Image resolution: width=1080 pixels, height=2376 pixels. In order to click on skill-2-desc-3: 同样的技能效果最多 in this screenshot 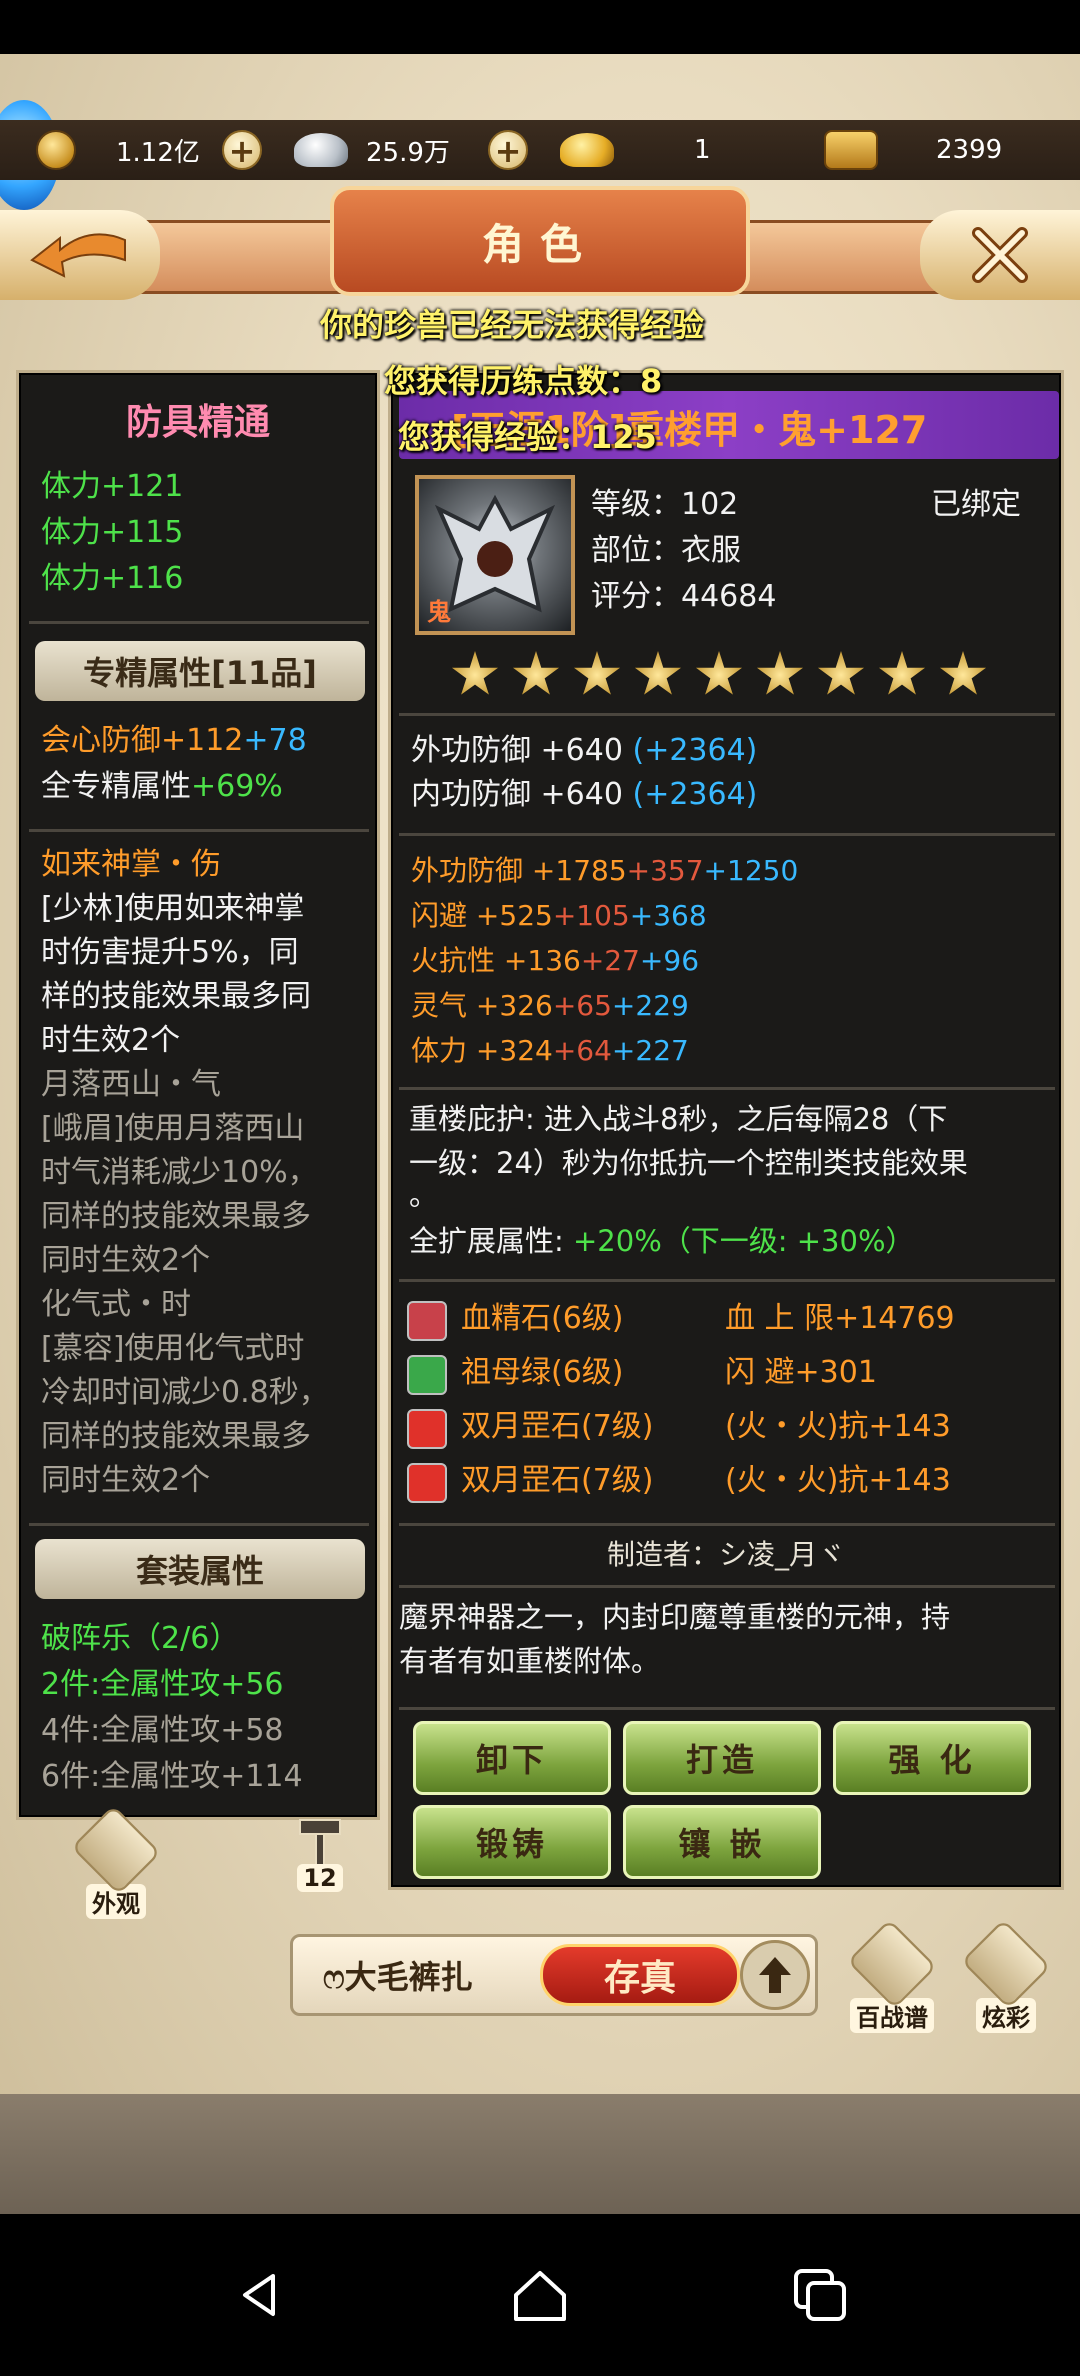, I will do `click(176, 1216)`.